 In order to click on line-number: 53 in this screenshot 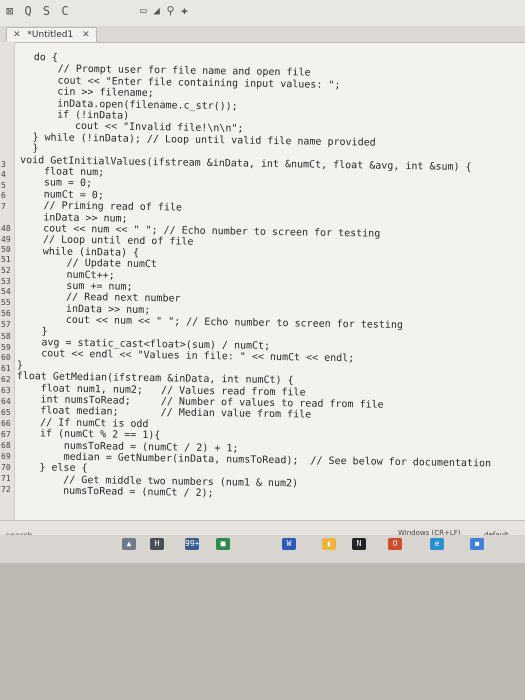, I will do `click(6, 281)`.